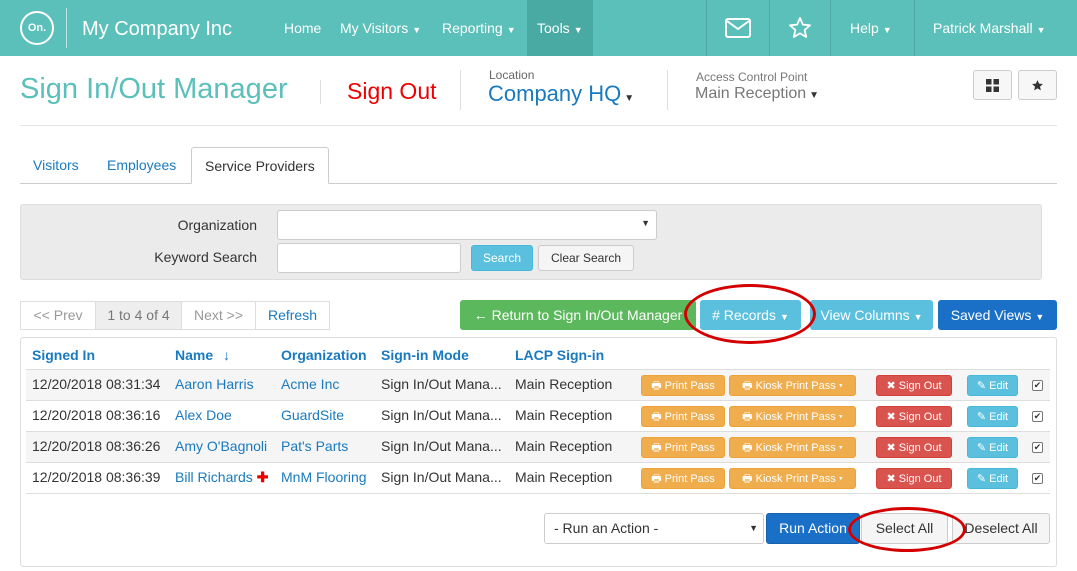  What do you see at coordinates (460, 90) in the screenshot?
I see `header-divider` at bounding box center [460, 90].